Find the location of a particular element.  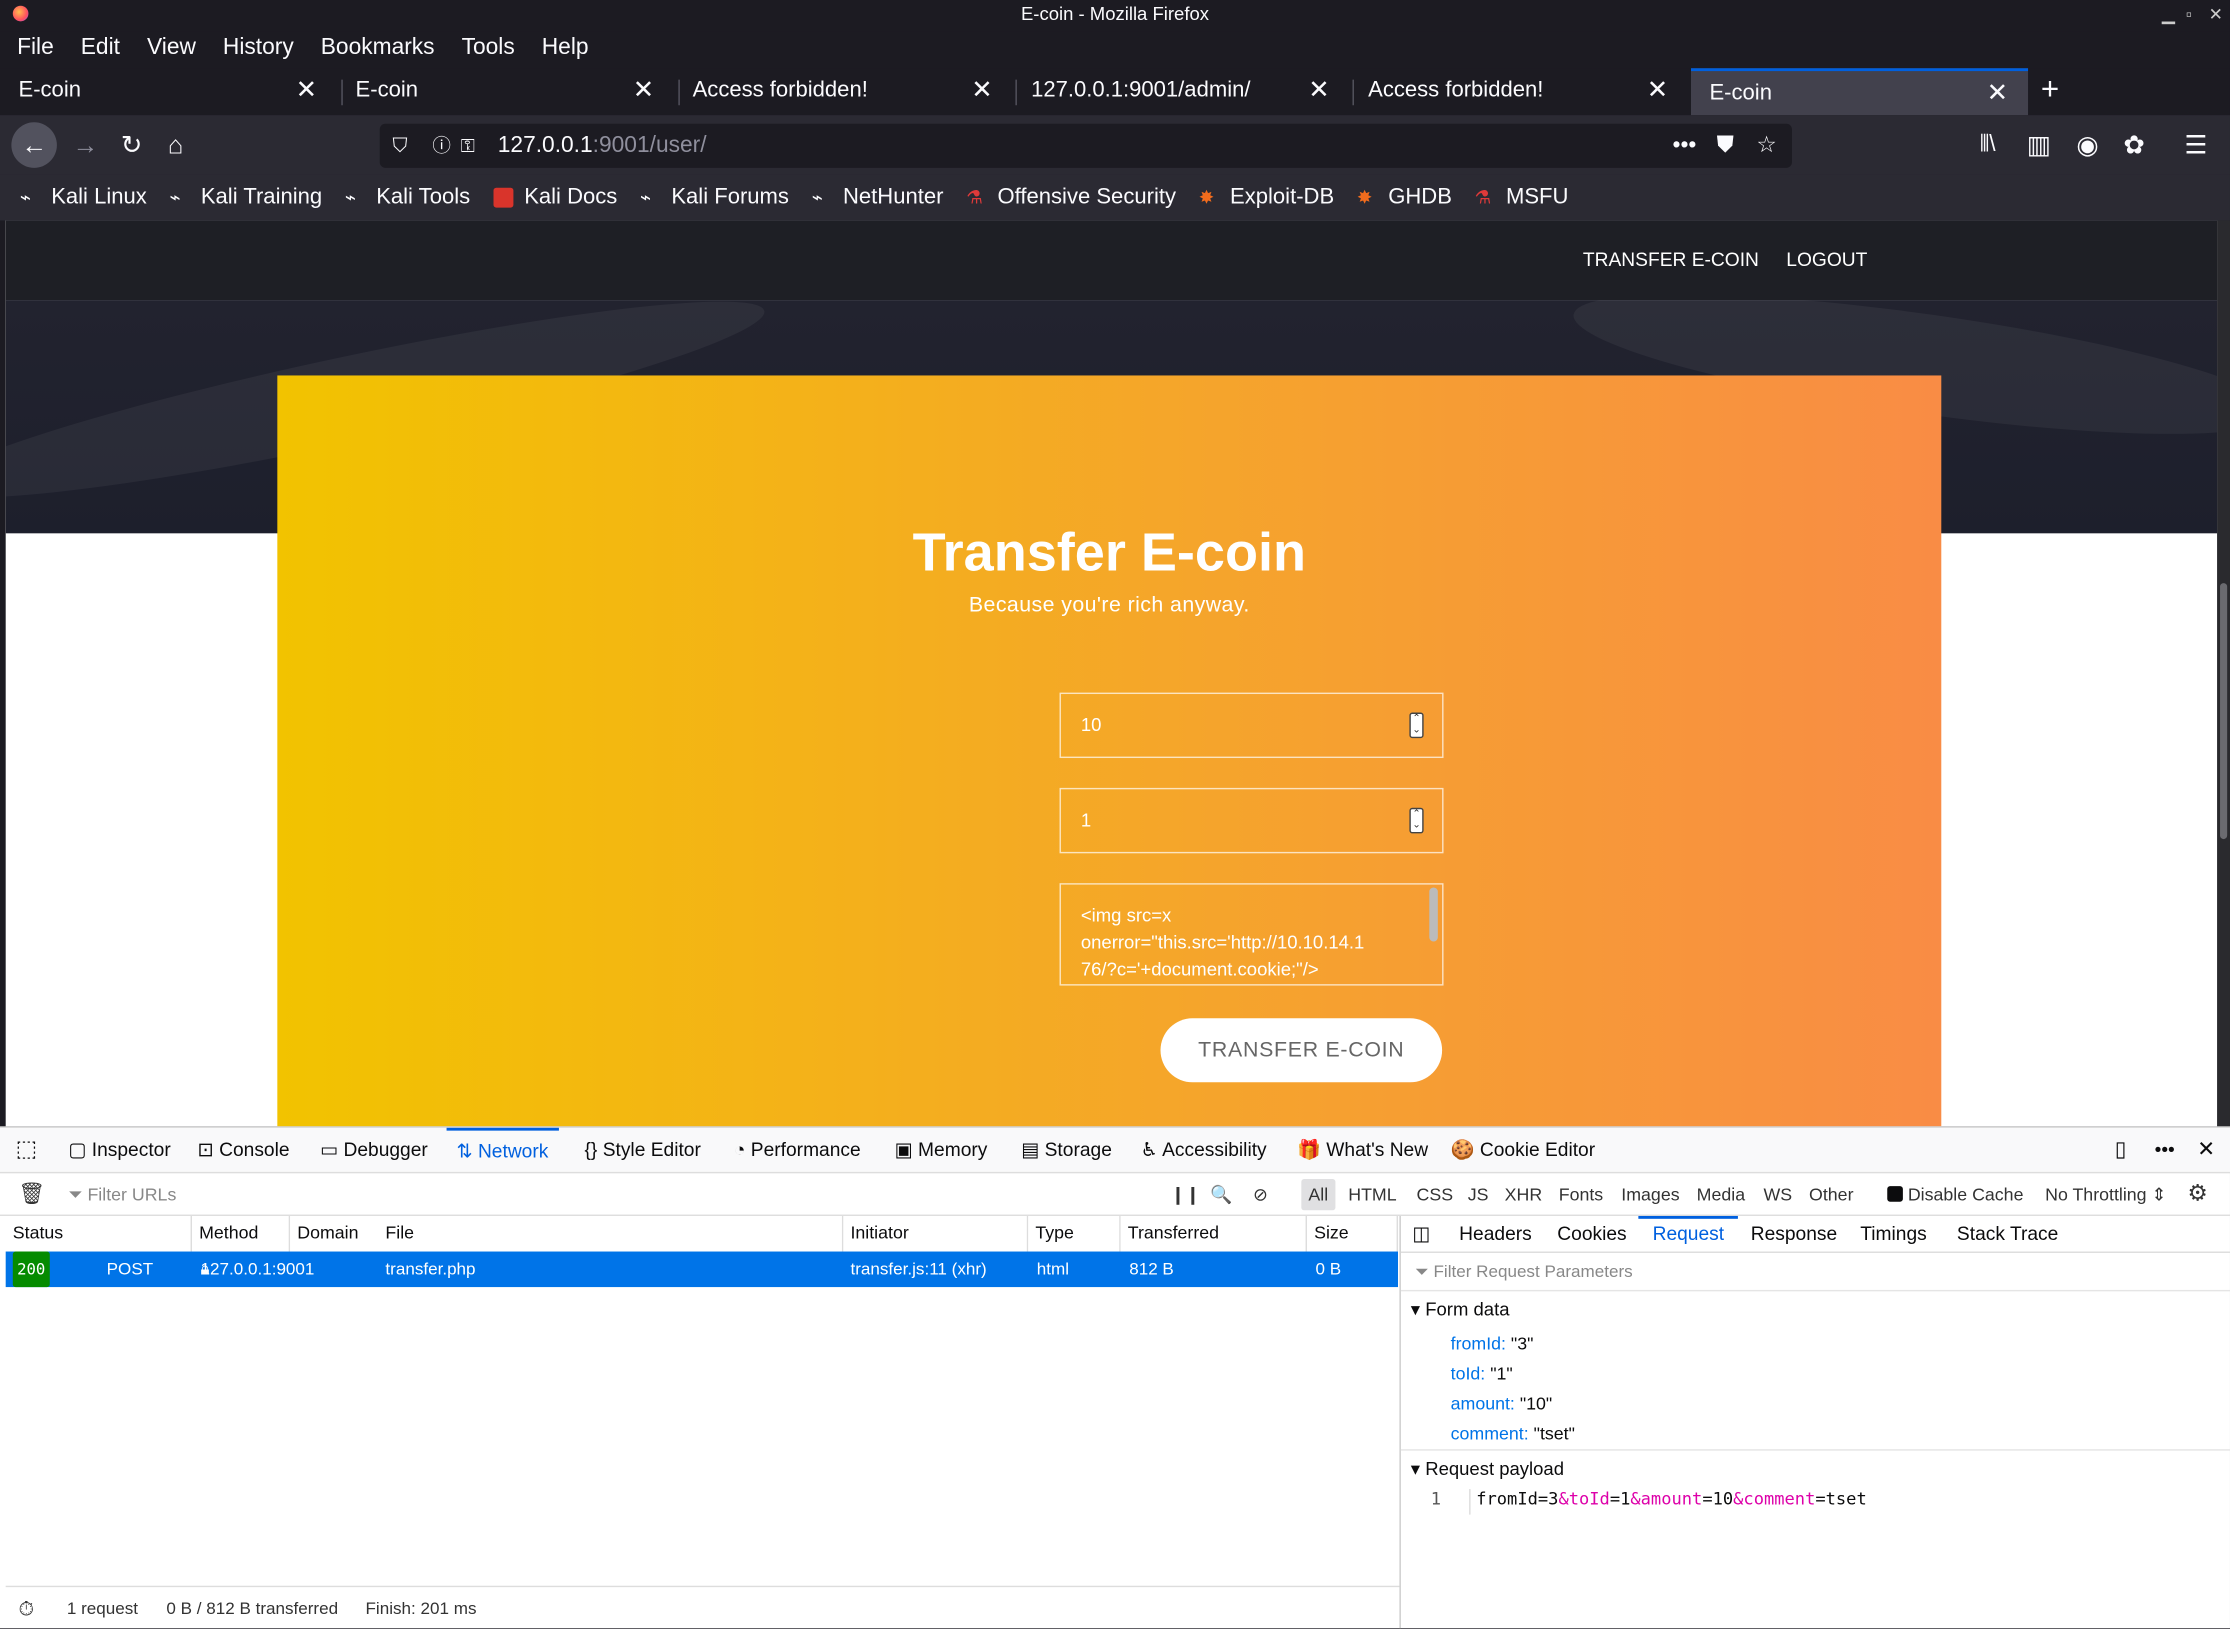

tool-network: ⇅ Network is located at coordinates (502, 1150).